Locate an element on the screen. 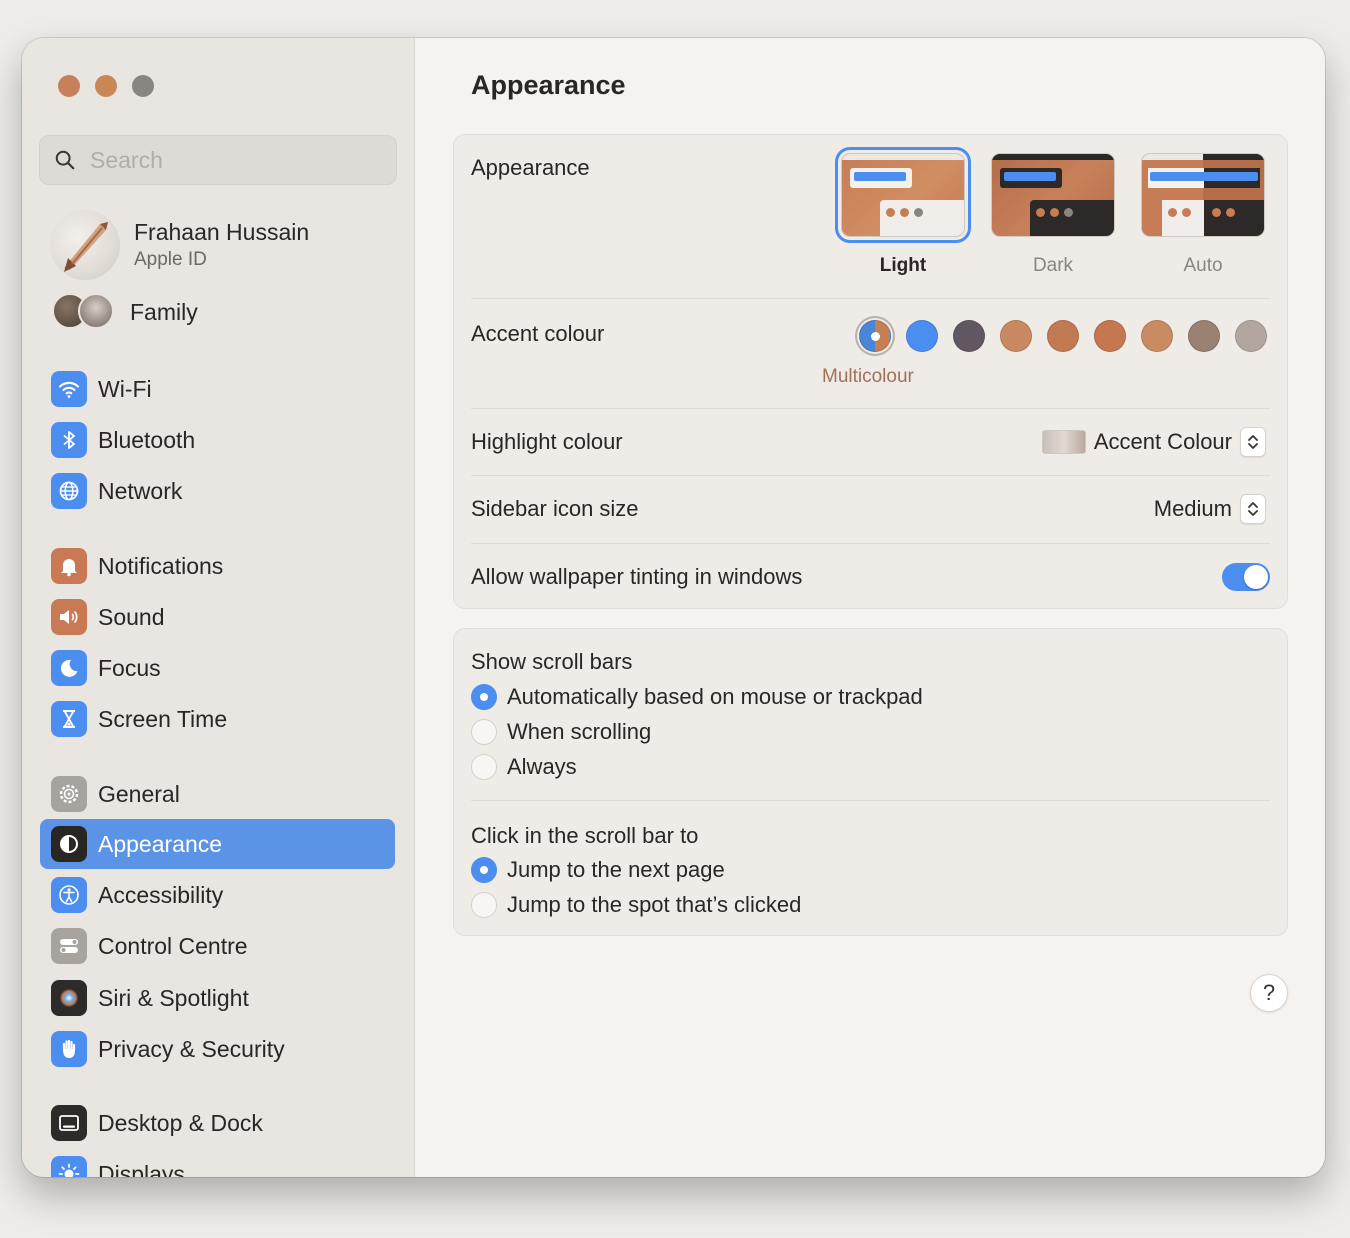 This screenshot has height=1238, width=1350. highlight-colour-popup: Accent Colour is located at coordinates (1153, 442).